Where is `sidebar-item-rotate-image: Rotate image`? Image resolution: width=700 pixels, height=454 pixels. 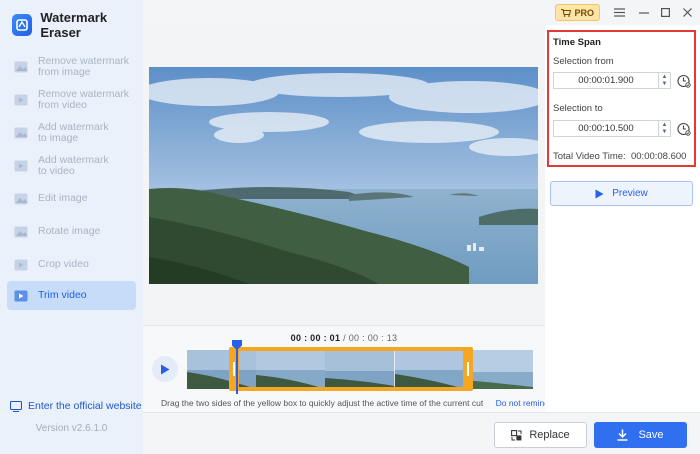
sidebar-item-rotate-image: Rotate image is located at coordinates (71, 231).